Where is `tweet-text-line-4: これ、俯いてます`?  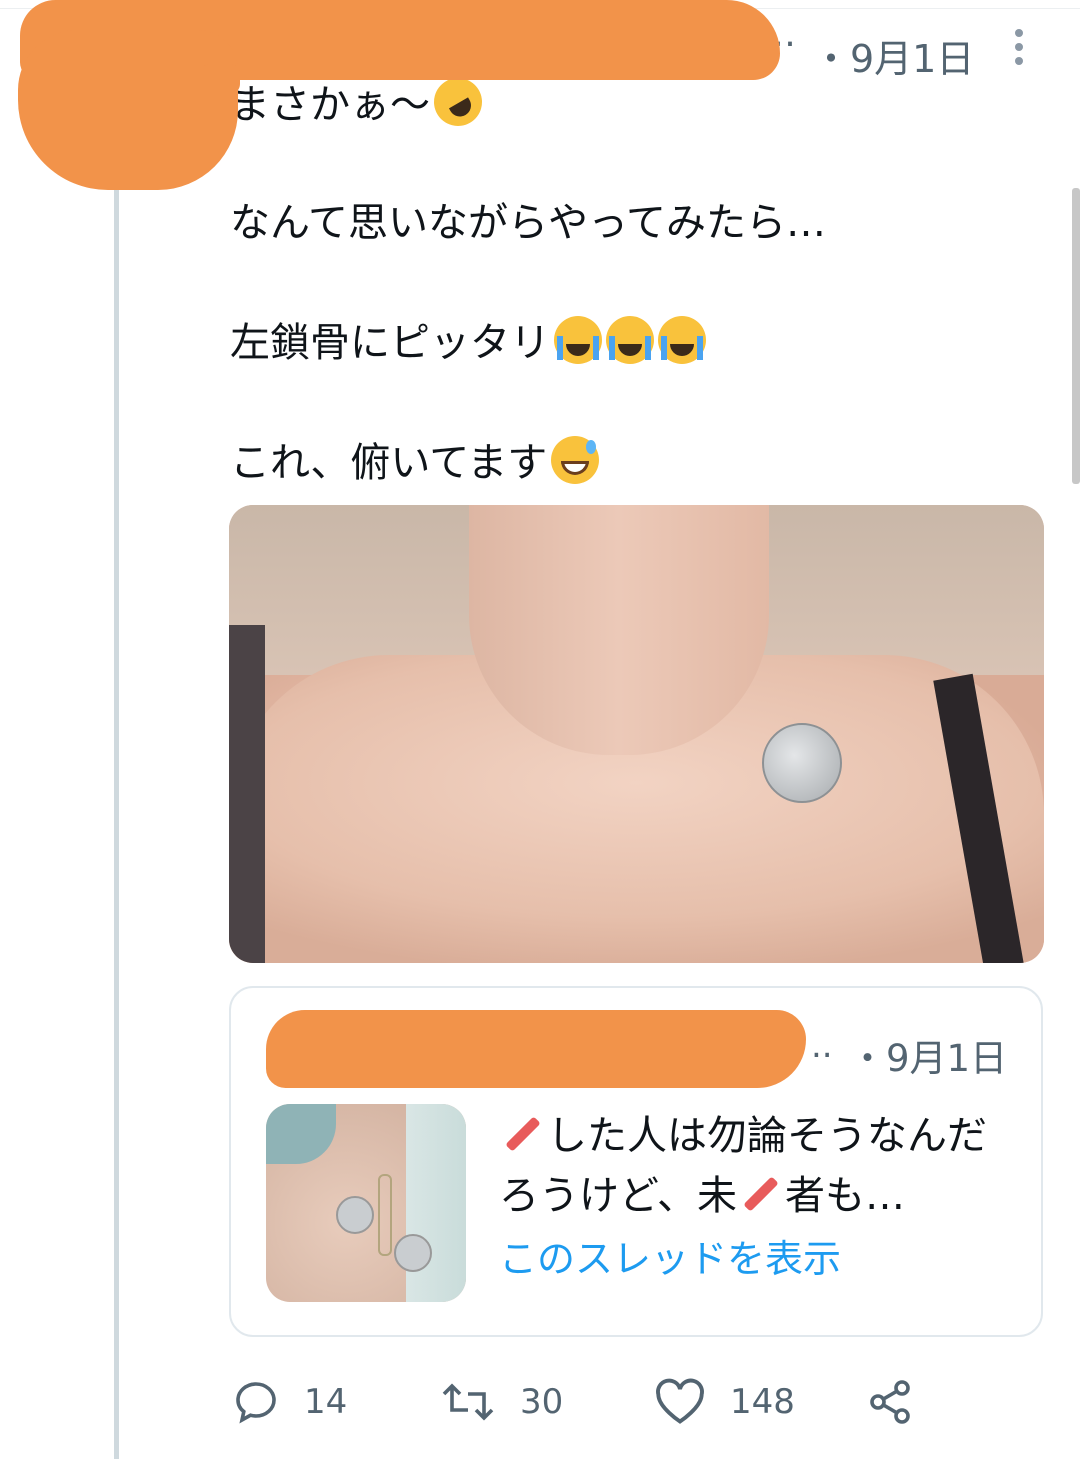
tweet-text-line-4: これ、俯いてます is located at coordinates (415, 459).